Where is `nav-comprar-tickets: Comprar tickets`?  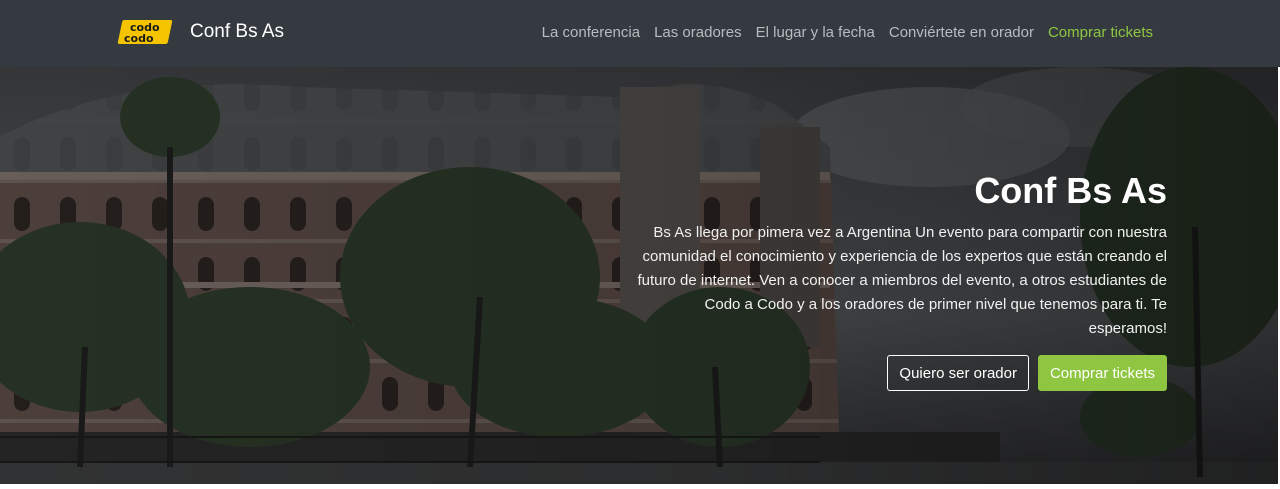
nav-comprar-tickets: Comprar tickets is located at coordinates (1100, 33).